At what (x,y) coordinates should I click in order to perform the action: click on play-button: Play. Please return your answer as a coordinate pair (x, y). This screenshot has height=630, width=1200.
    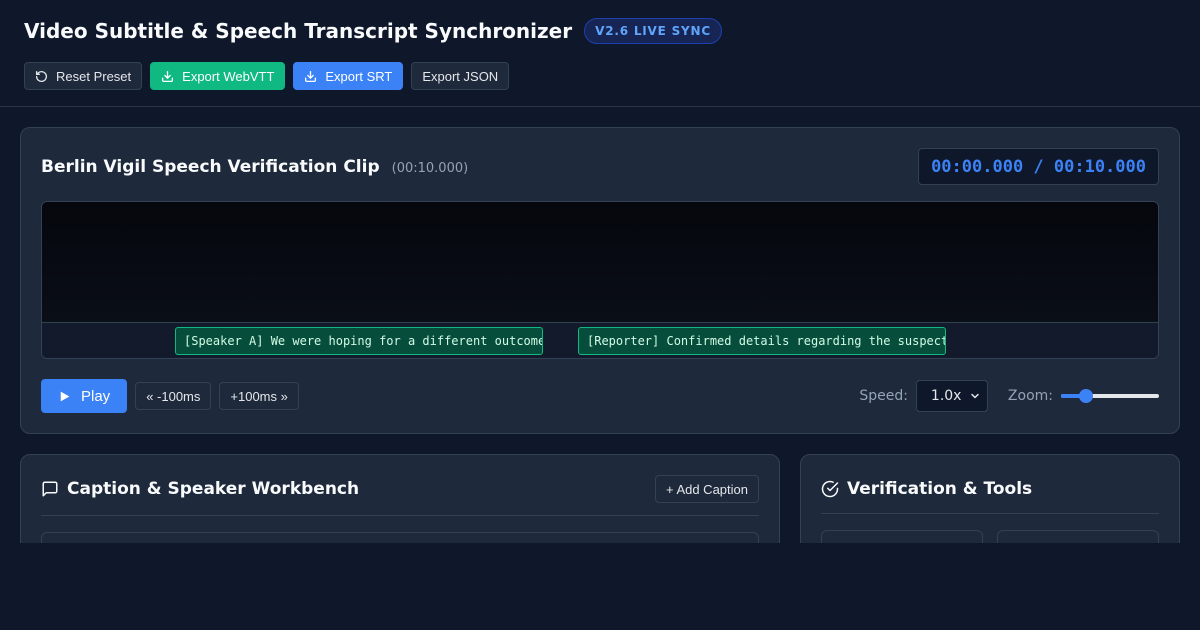
    Looking at the image, I should click on (84, 396).